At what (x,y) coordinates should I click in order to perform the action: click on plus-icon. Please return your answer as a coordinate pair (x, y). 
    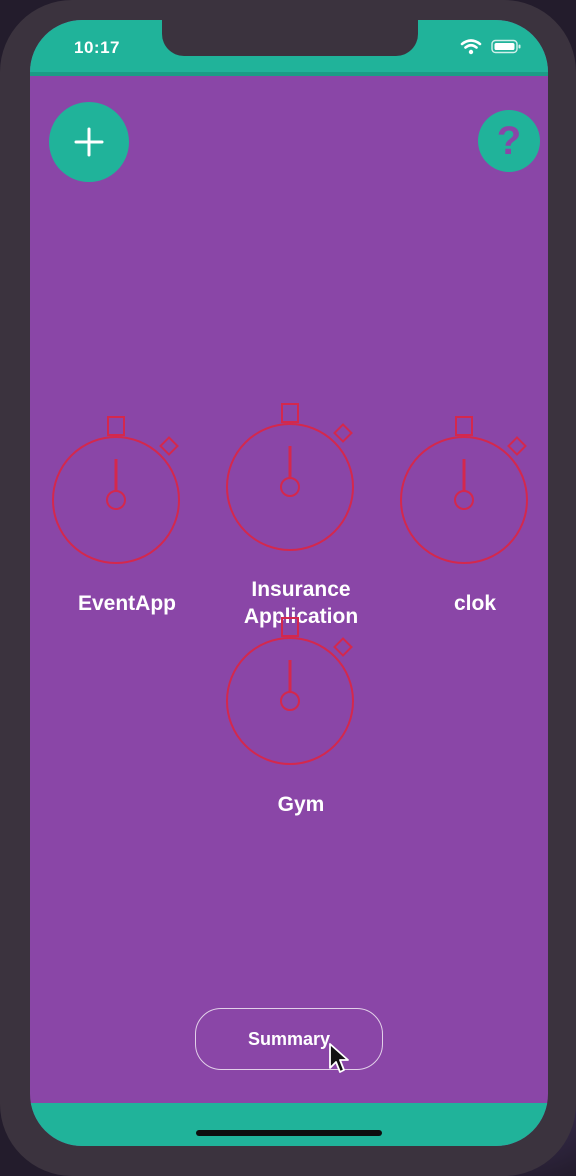
    Looking at the image, I should click on (89, 142).